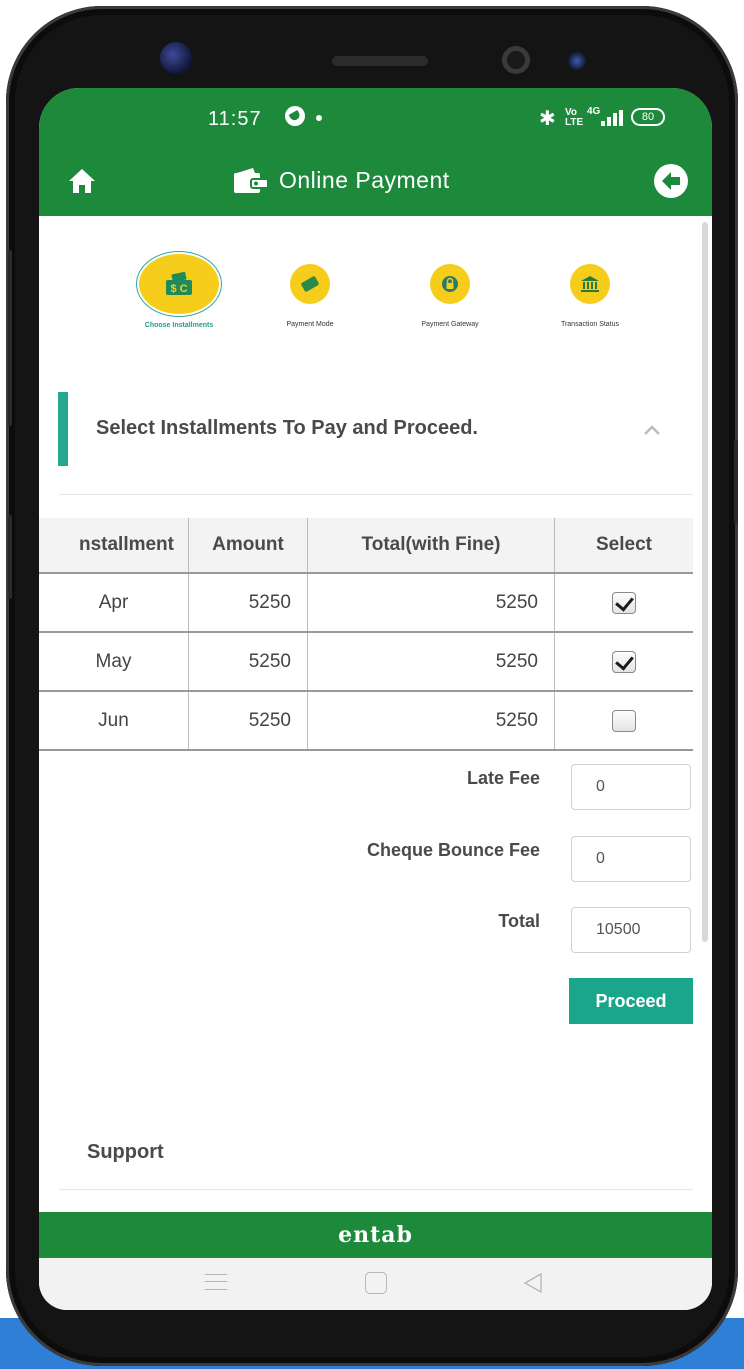 The image size is (744, 1369). I want to click on section-divider, so click(376, 494).